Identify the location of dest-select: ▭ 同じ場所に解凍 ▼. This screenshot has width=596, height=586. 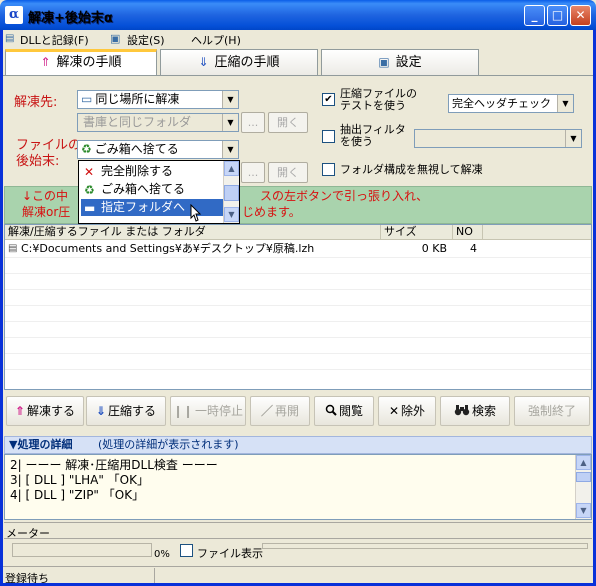
(158, 99).